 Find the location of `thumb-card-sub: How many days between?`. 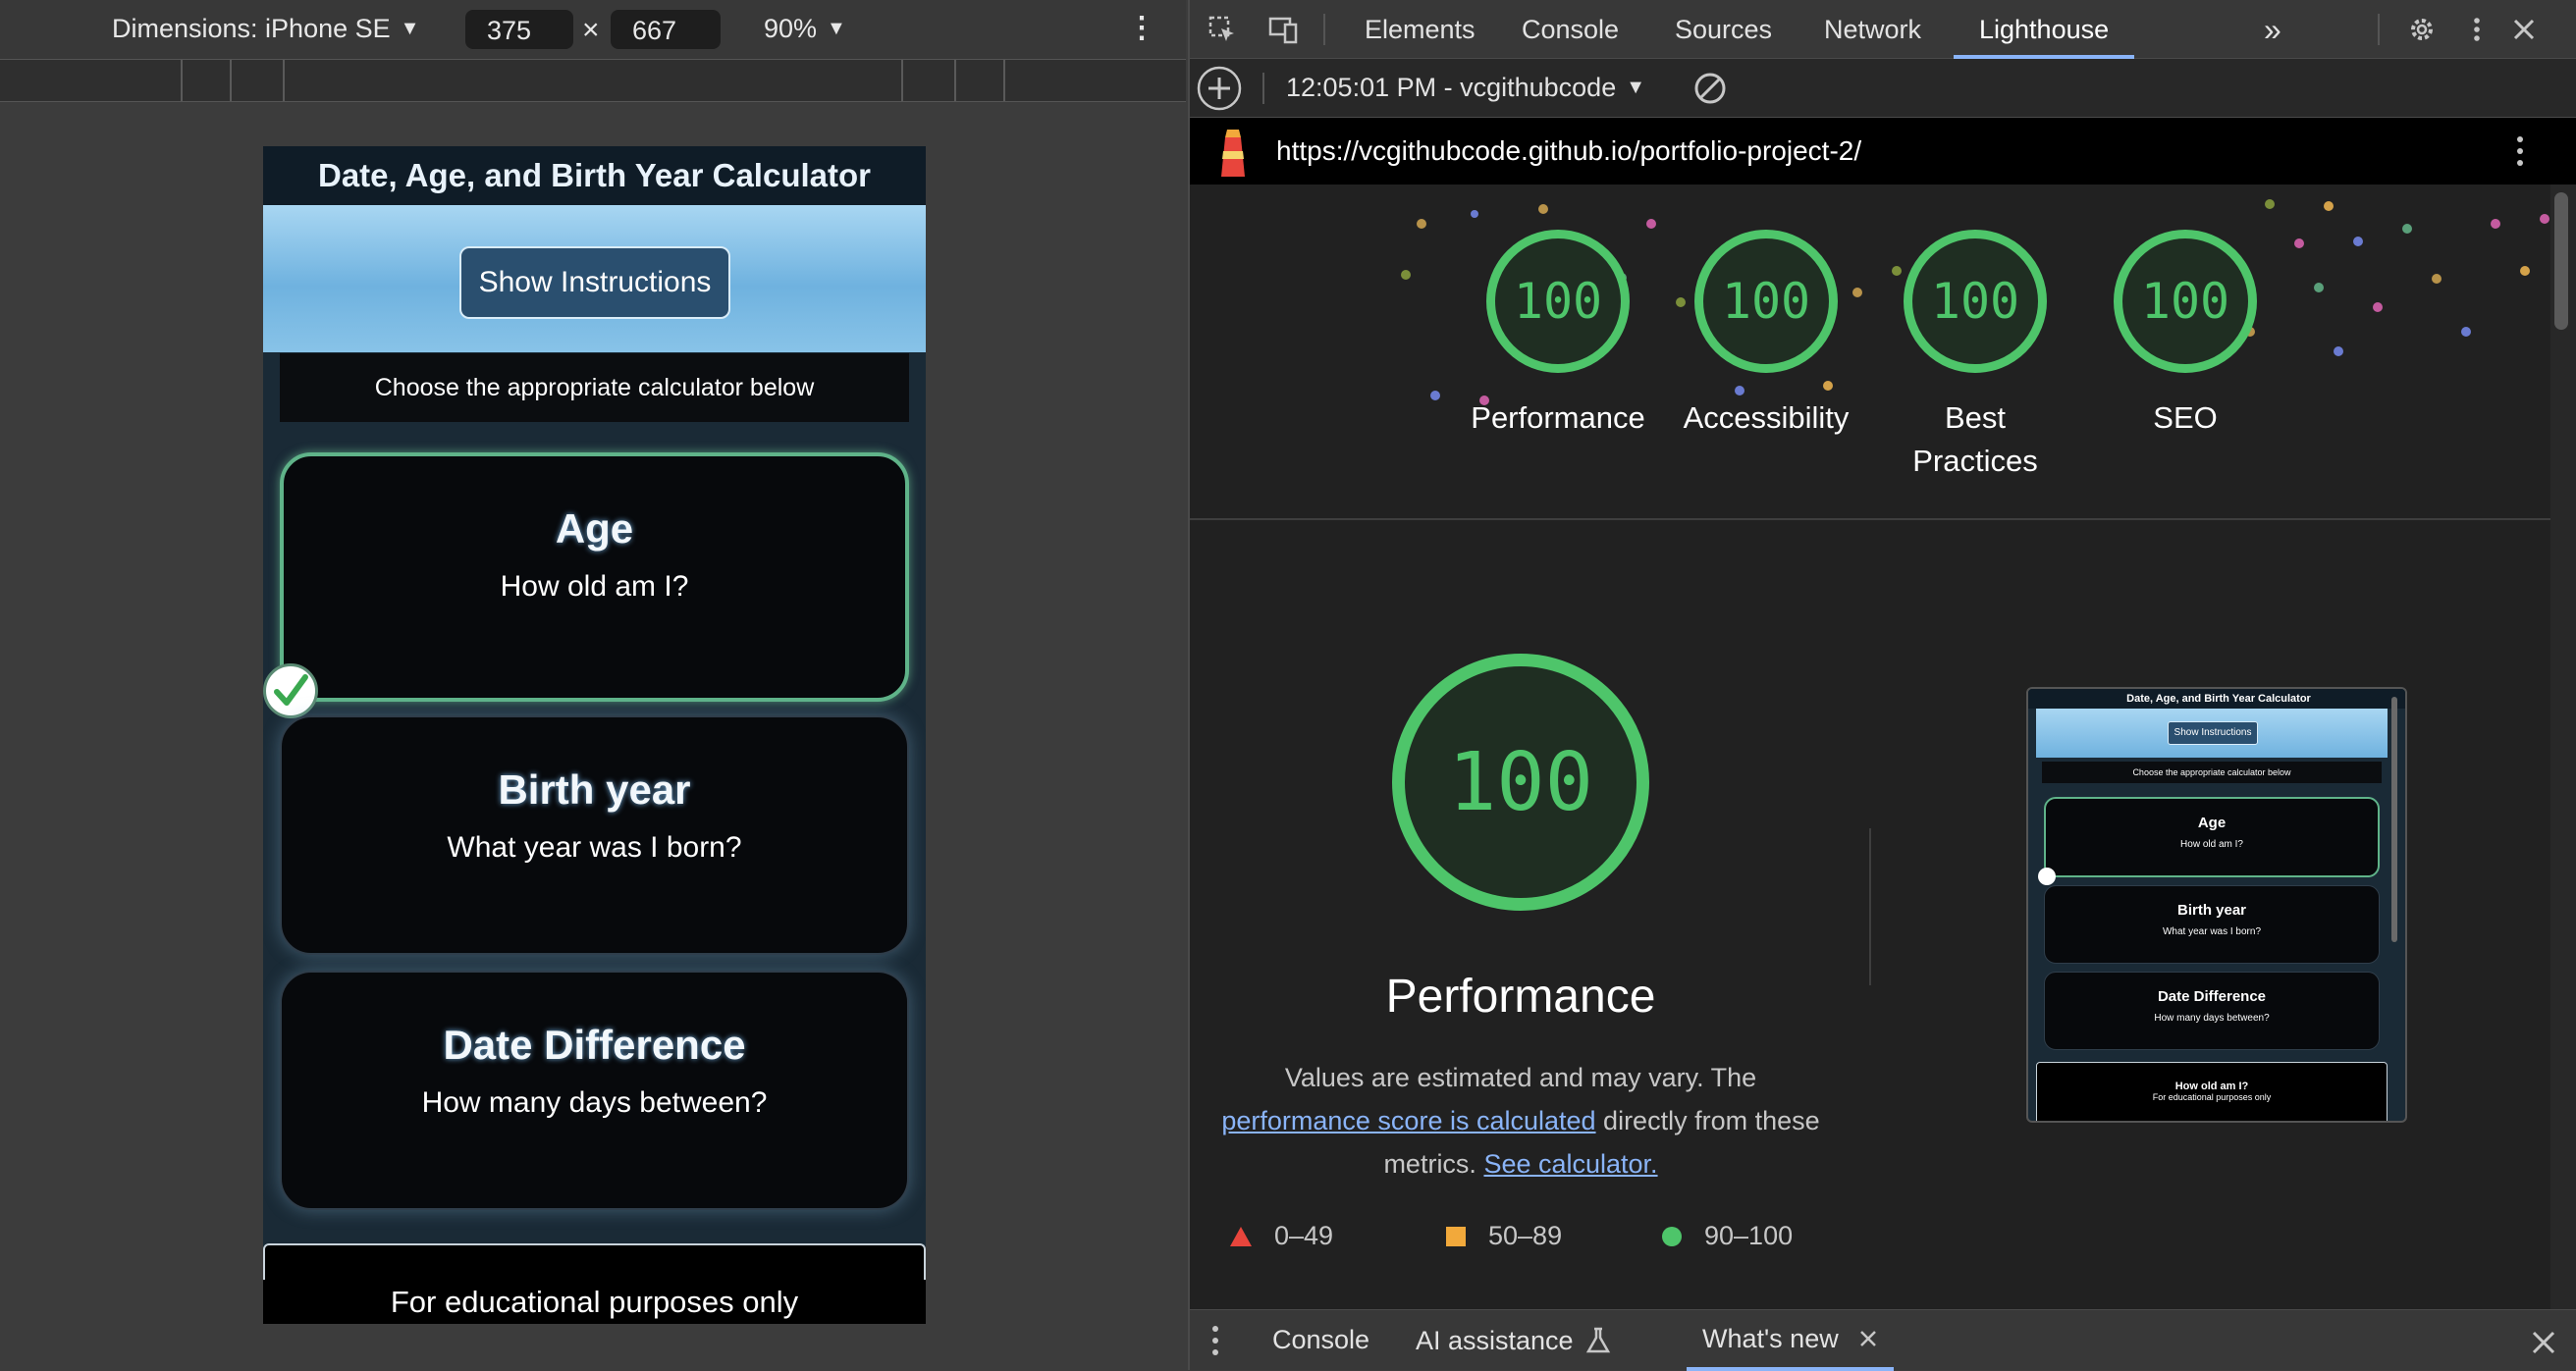

thumb-card-sub: How many days between? is located at coordinates (2212, 1019).